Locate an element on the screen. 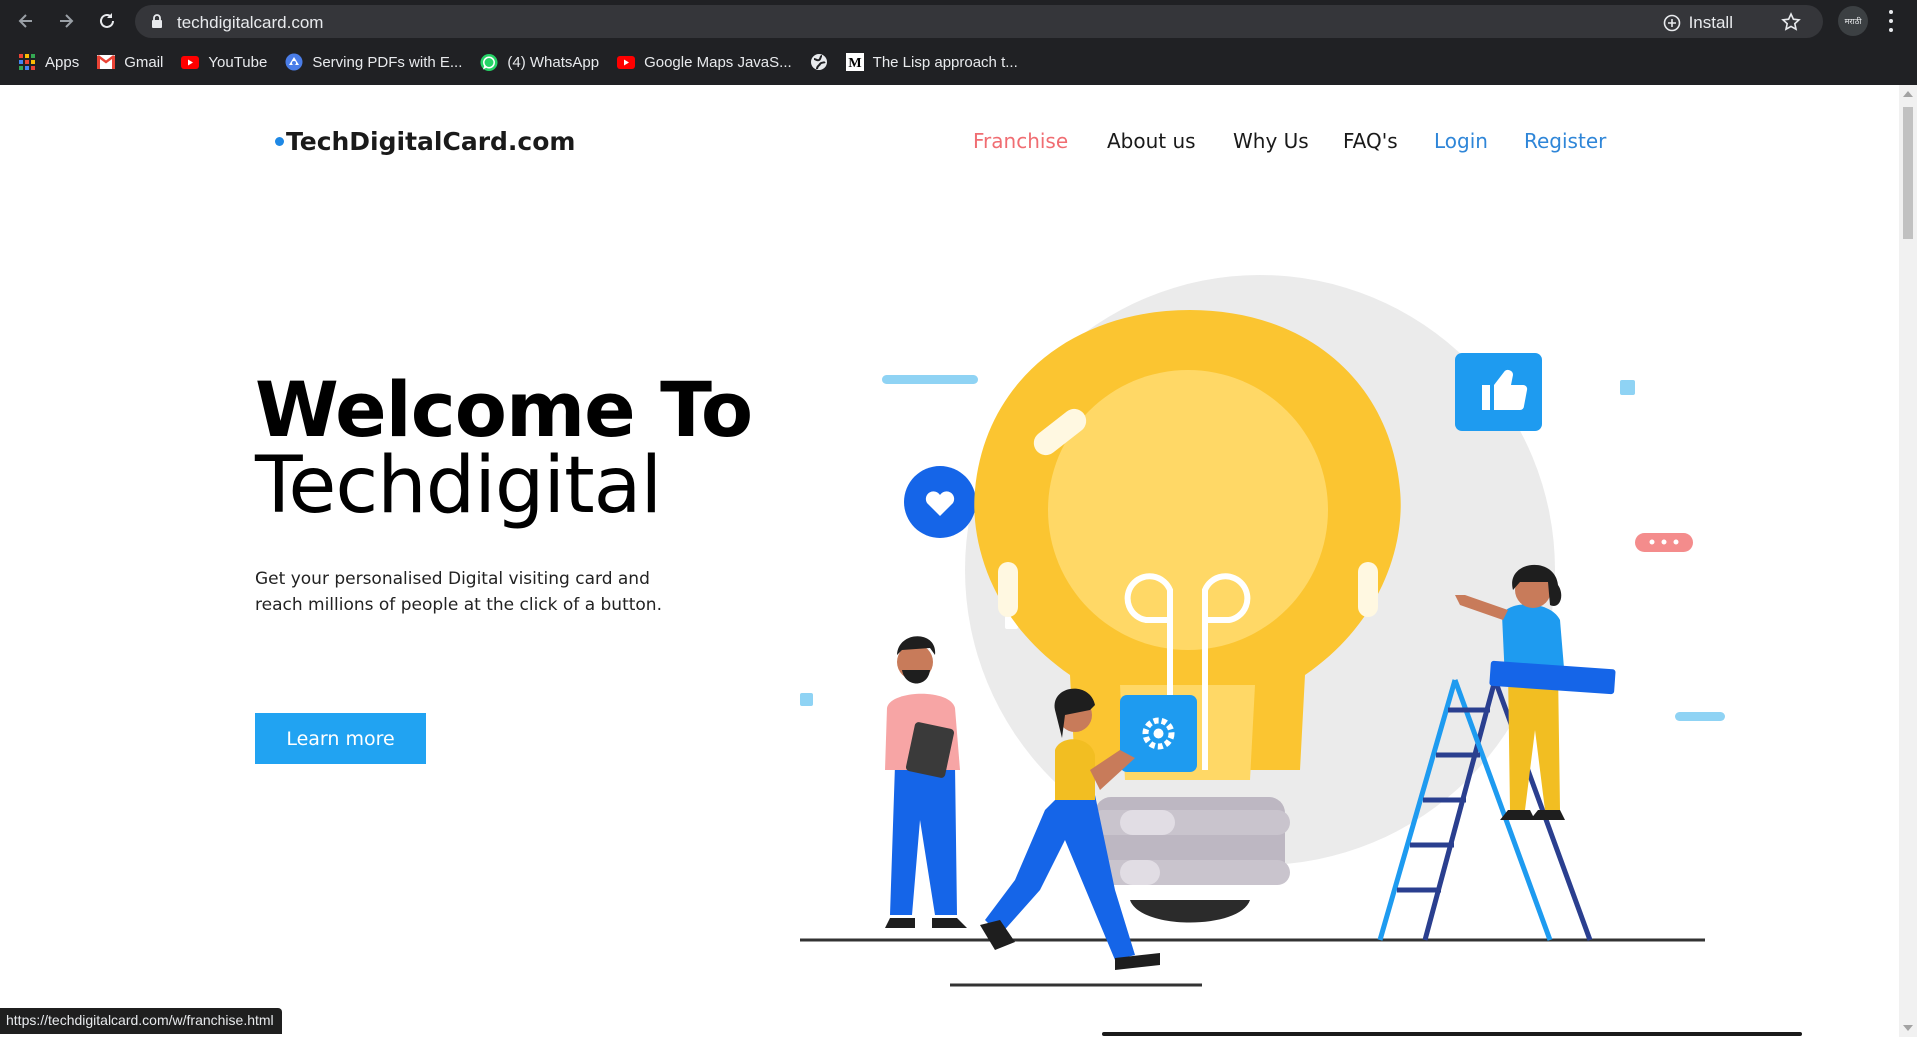 Image resolution: width=1917 pixels, height=1037 pixels. lock-icon is located at coordinates (157, 23).